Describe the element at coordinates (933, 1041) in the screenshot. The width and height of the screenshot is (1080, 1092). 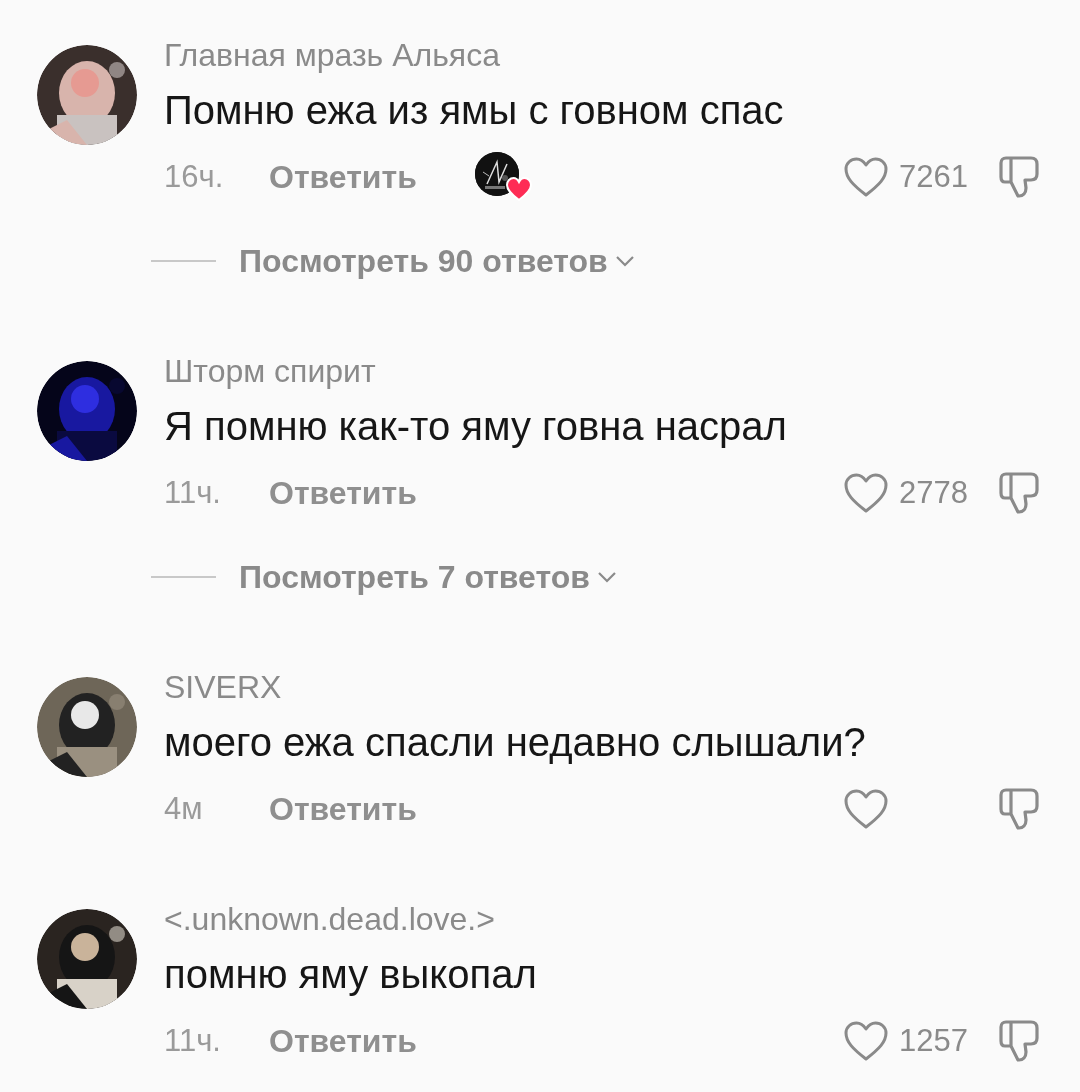
I see `like-count: 1257` at that location.